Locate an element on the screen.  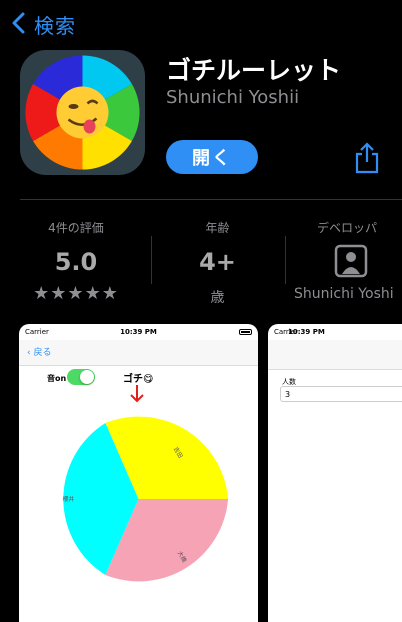
developer-label: デベロッパ is located at coordinates (346, 228).